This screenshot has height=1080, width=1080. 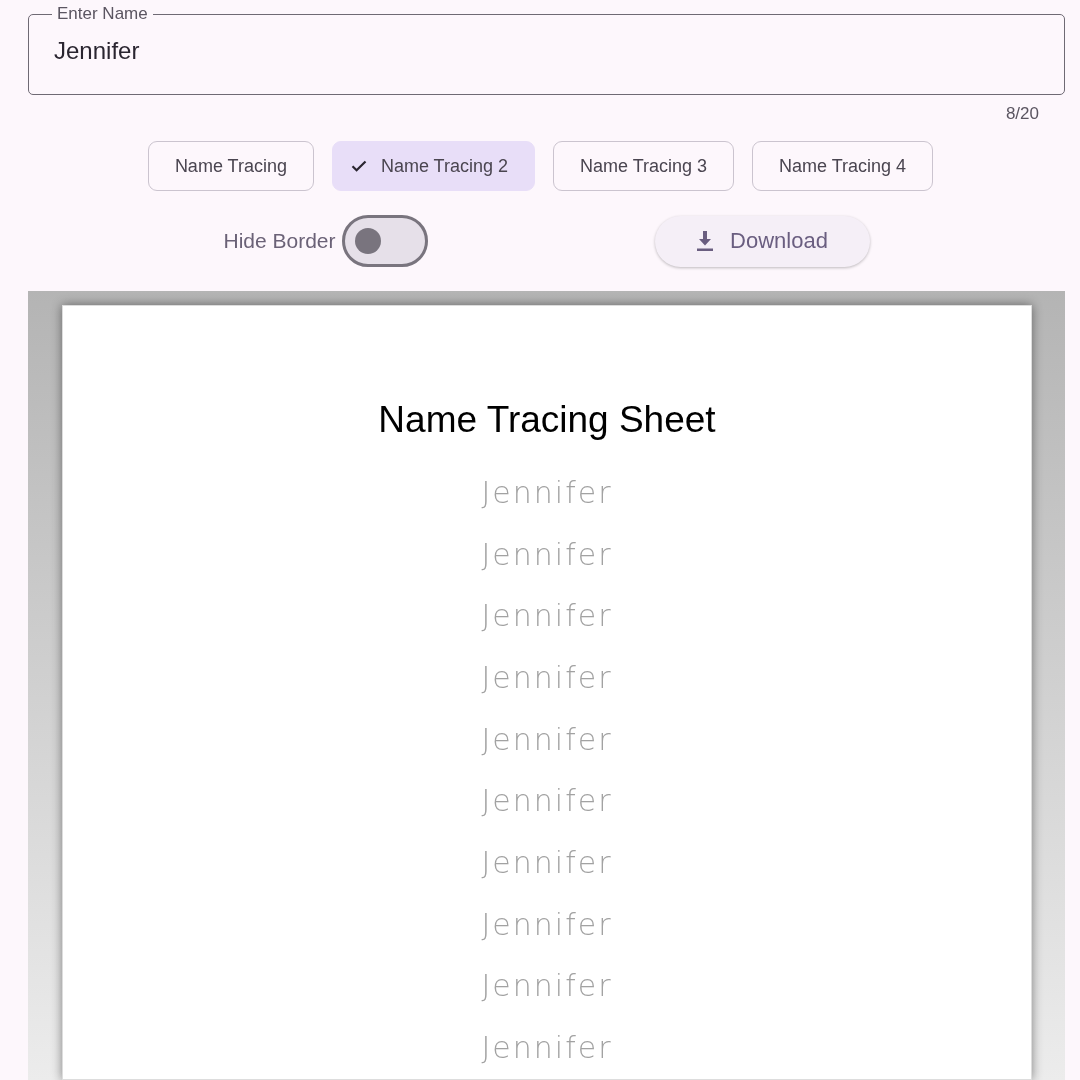 What do you see at coordinates (384, 241) in the screenshot?
I see `hide-border-switch` at bounding box center [384, 241].